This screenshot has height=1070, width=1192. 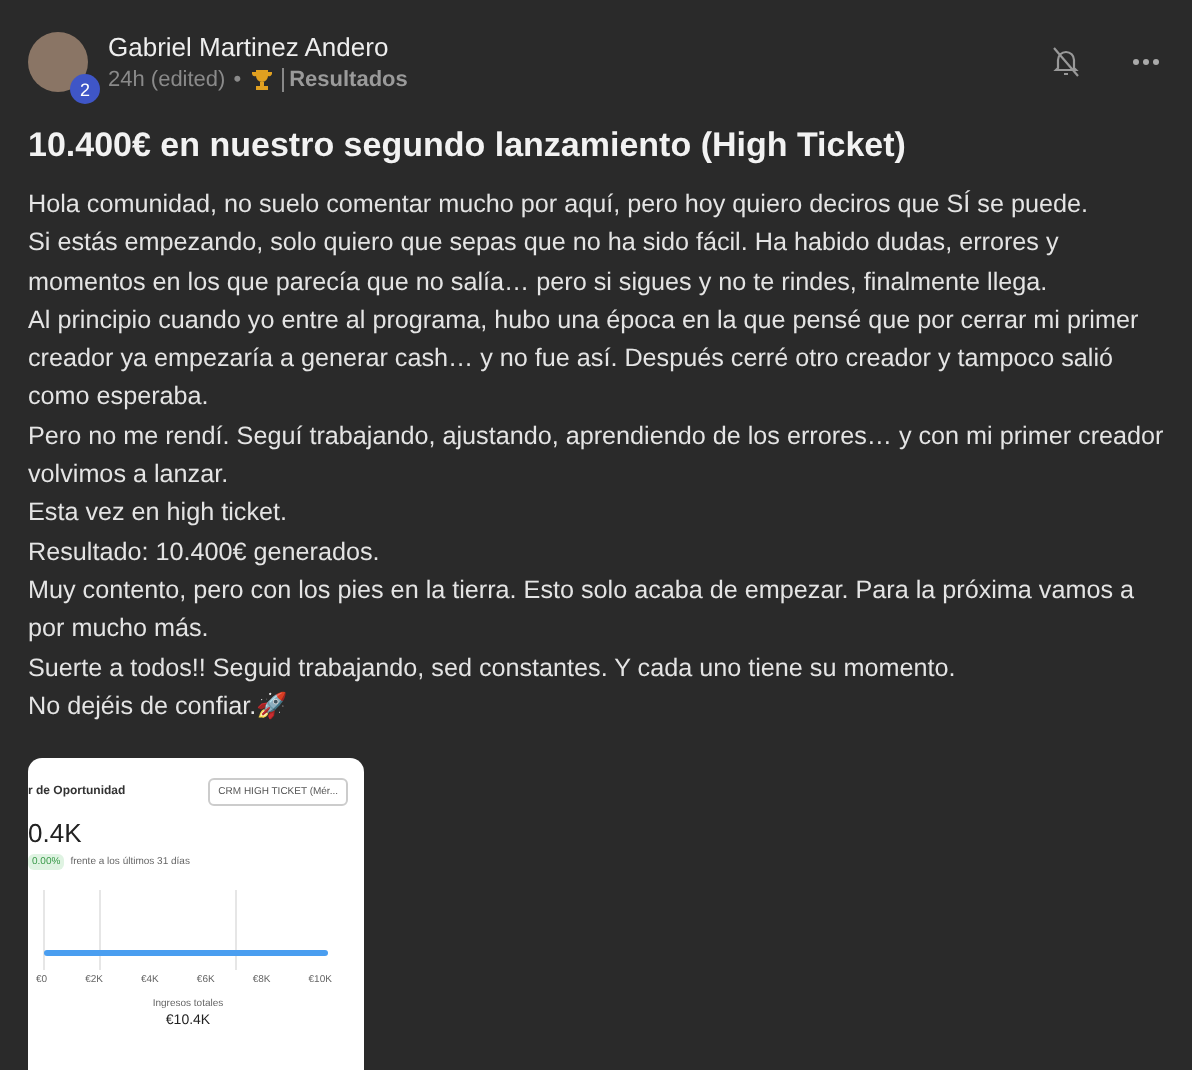 I want to click on trophy-icon, so click(x=261, y=80).